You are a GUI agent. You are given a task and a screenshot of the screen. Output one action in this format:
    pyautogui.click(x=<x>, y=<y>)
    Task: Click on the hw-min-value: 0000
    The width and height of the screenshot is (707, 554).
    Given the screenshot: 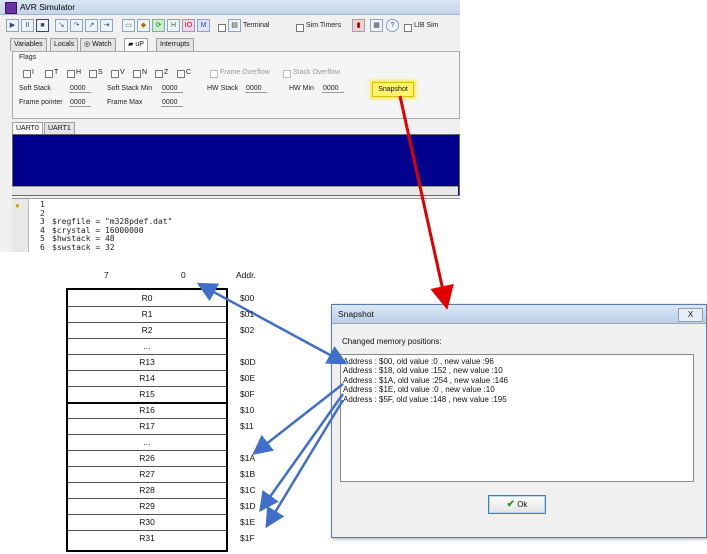 What is the action you would take?
    pyautogui.click(x=333, y=89)
    